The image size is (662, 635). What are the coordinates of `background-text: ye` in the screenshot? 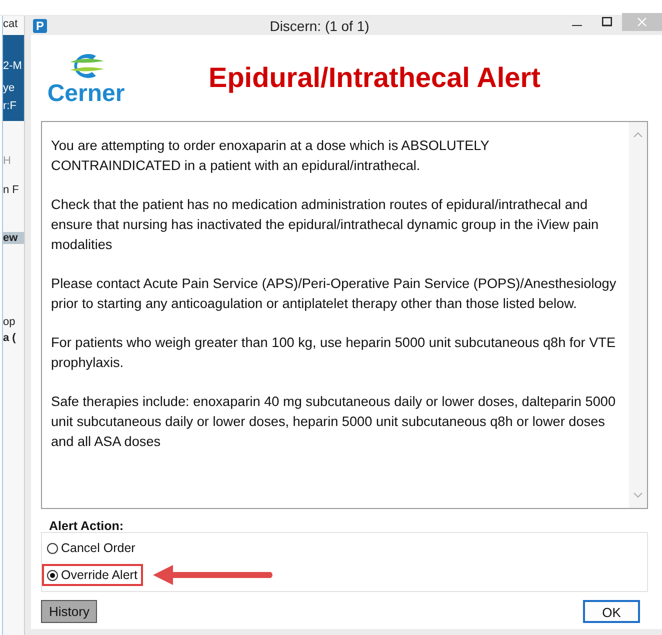 It's located at (9, 88).